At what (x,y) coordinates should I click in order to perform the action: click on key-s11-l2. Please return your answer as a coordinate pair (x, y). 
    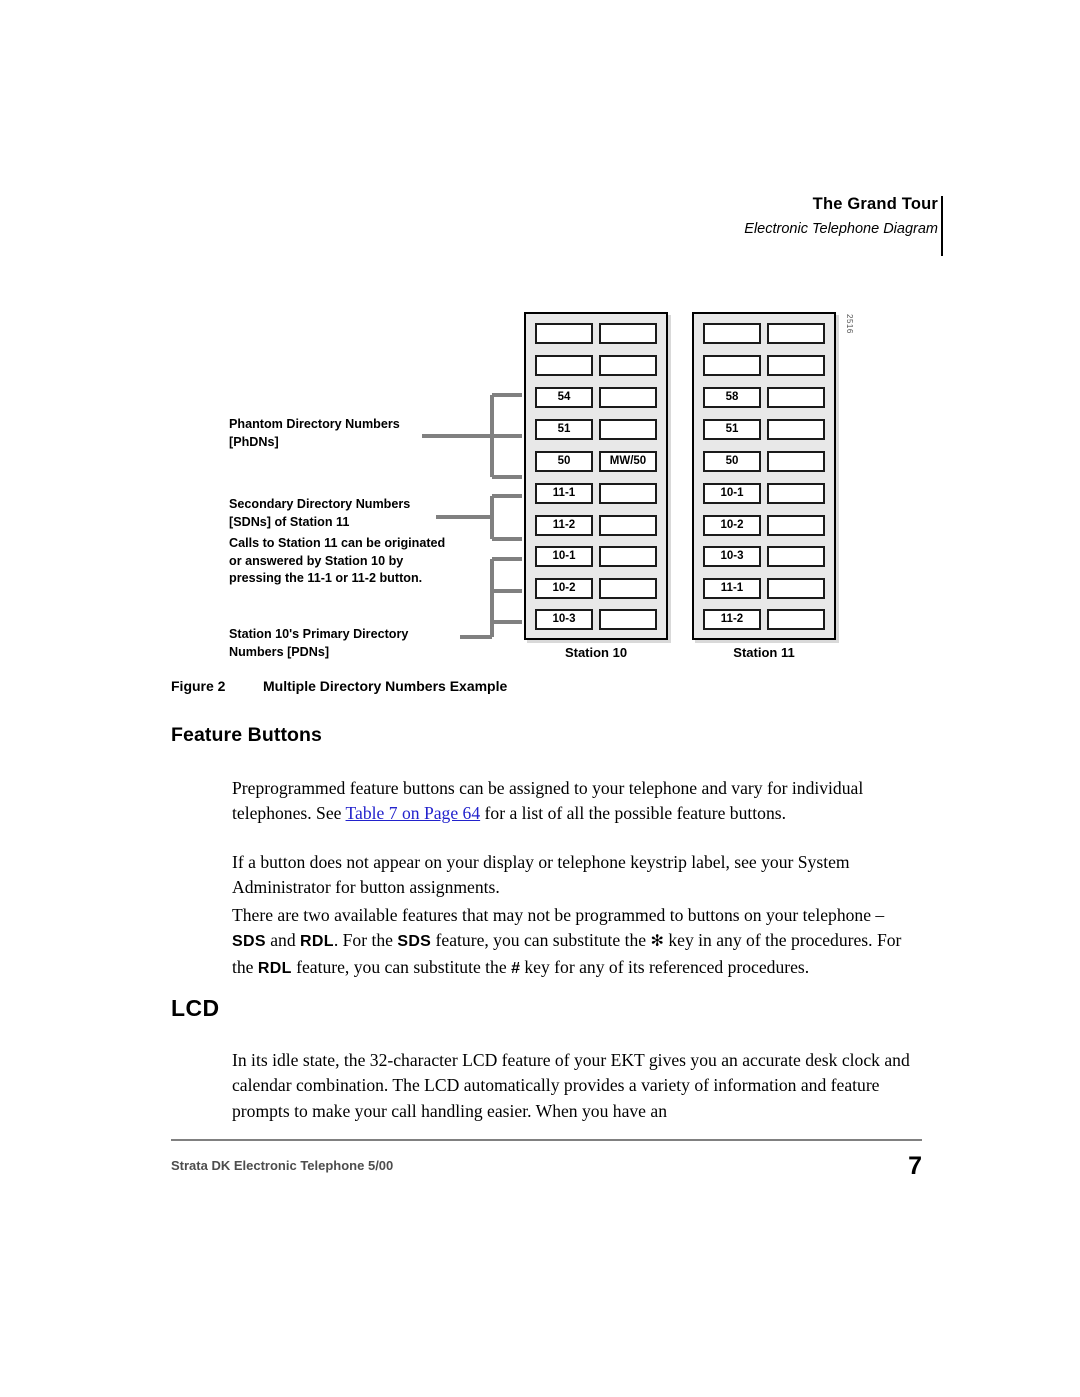
    Looking at the image, I should click on (732, 365).